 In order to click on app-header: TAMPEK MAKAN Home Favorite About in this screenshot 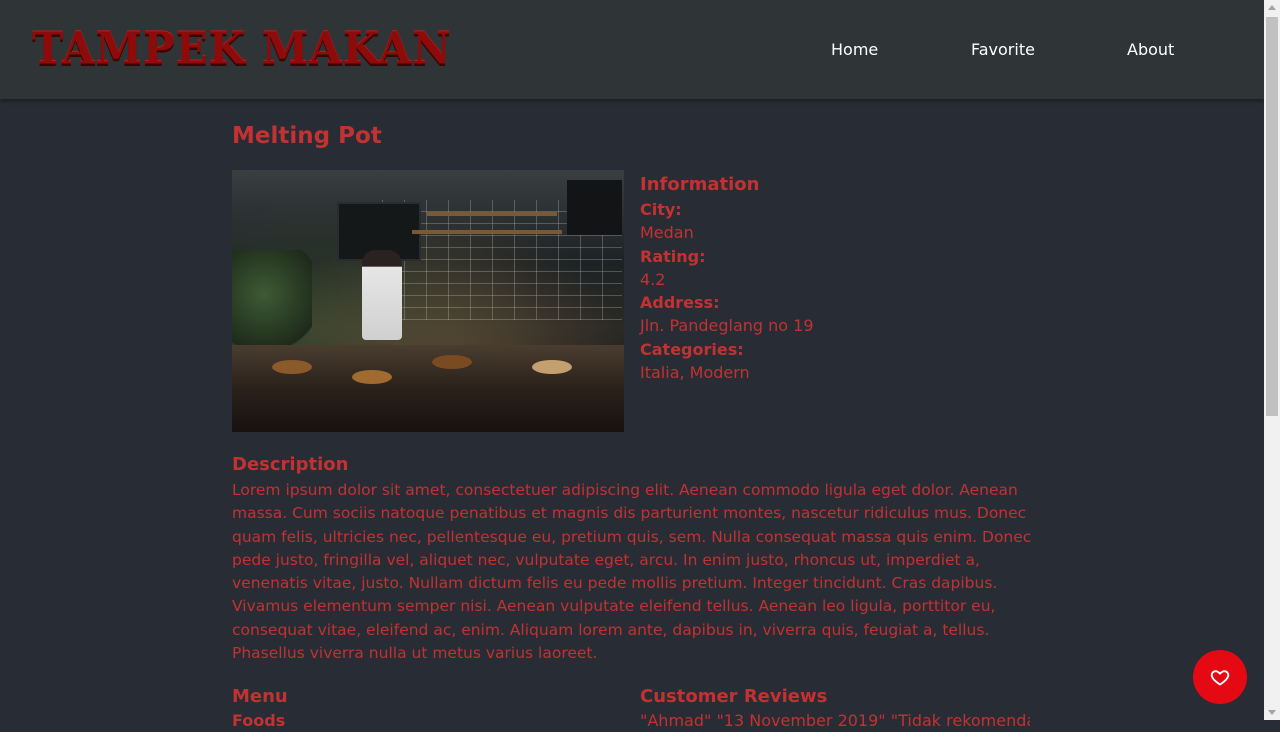, I will do `click(632, 49)`.